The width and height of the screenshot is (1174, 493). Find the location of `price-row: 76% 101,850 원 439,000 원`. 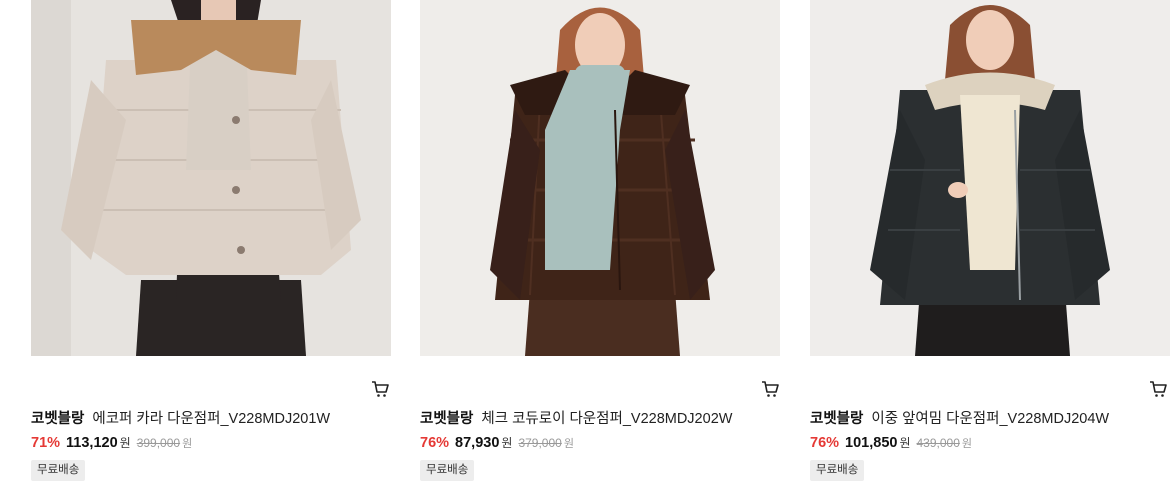

price-row: 76% 101,850 원 439,000 원 is located at coordinates (891, 443).